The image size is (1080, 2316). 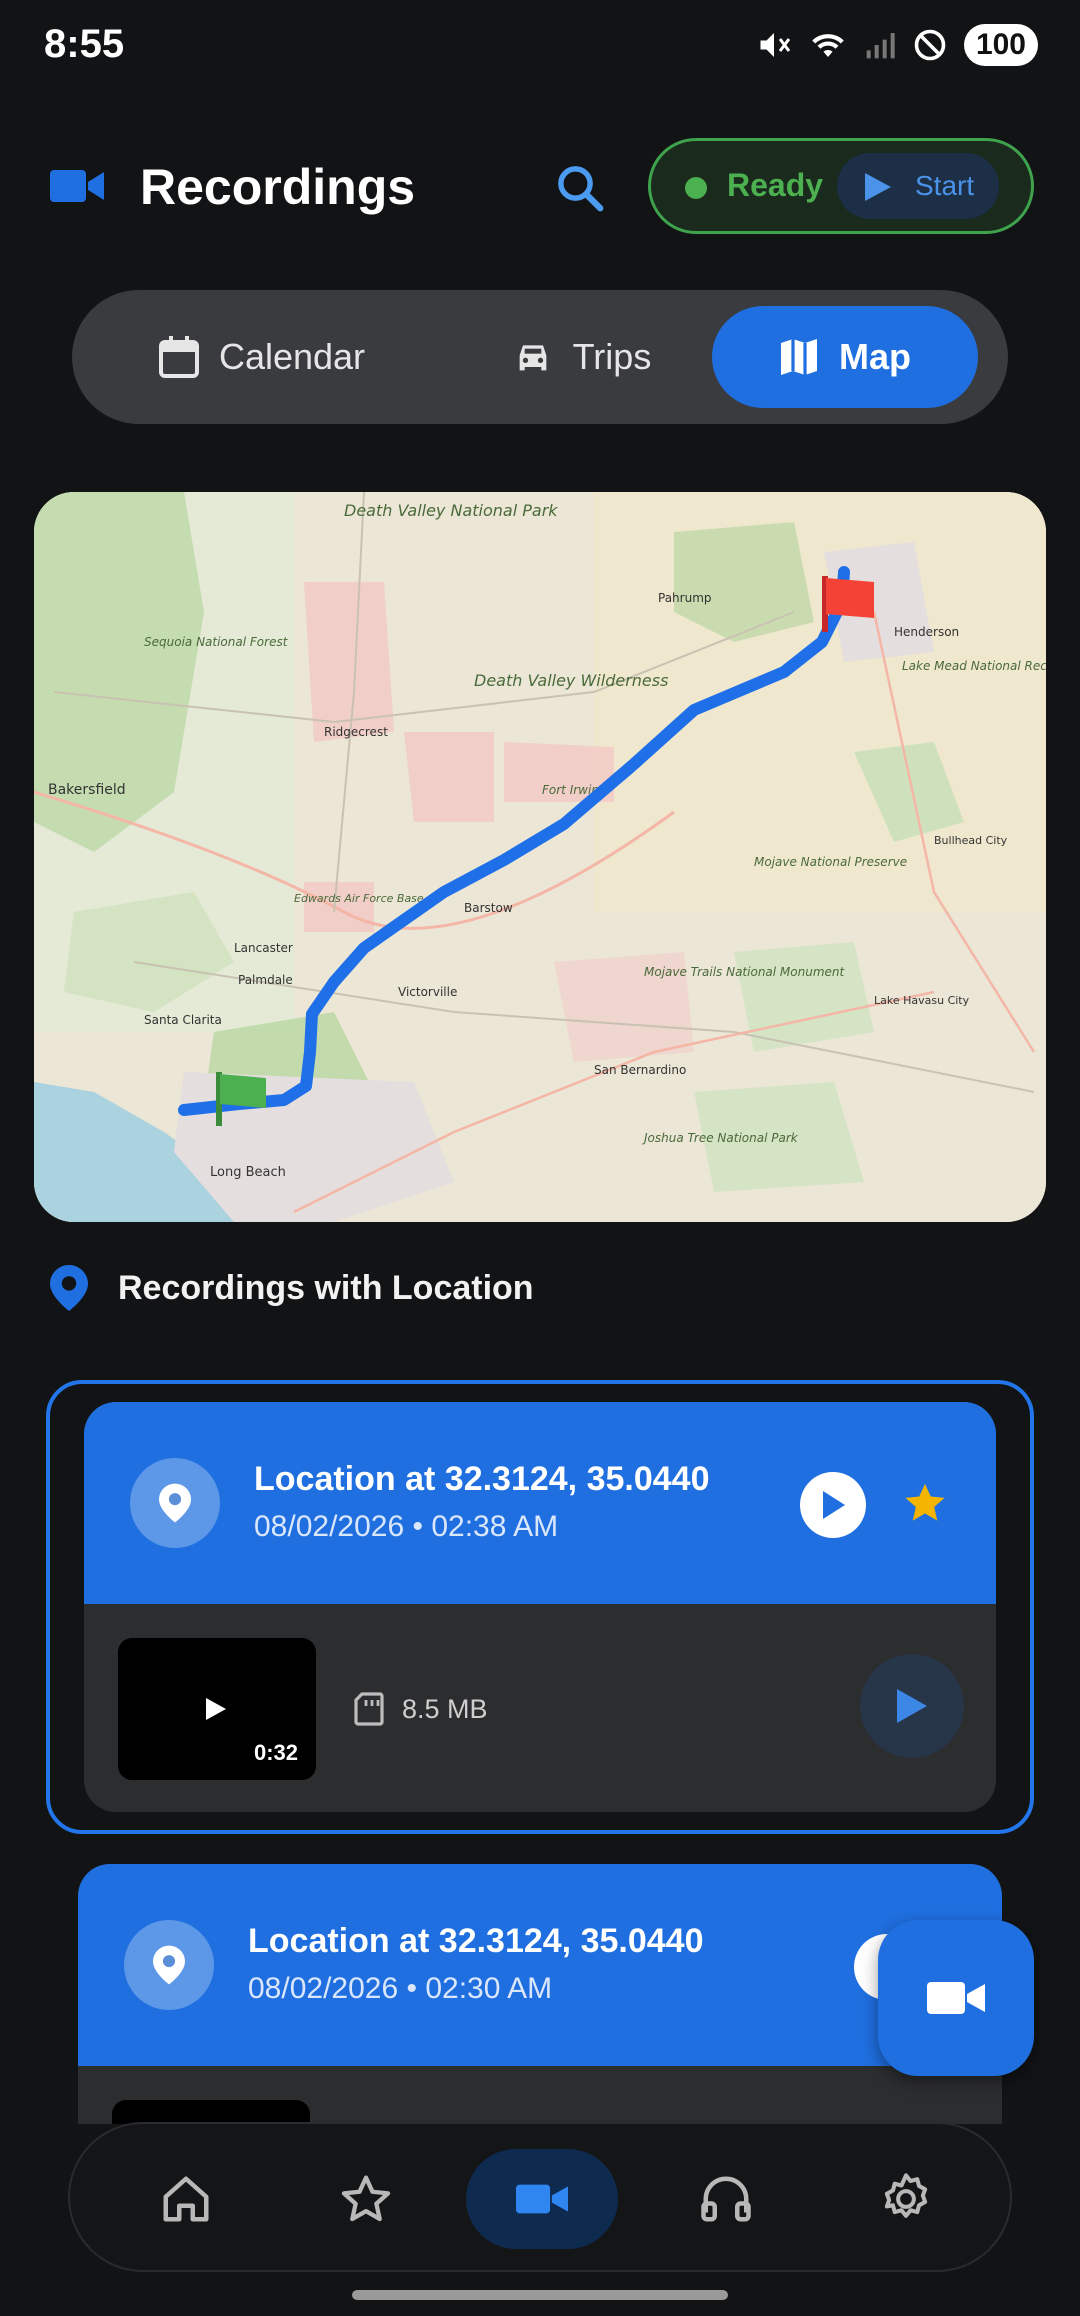 I want to click on video-duration: 0:32, so click(x=275, y=1752).